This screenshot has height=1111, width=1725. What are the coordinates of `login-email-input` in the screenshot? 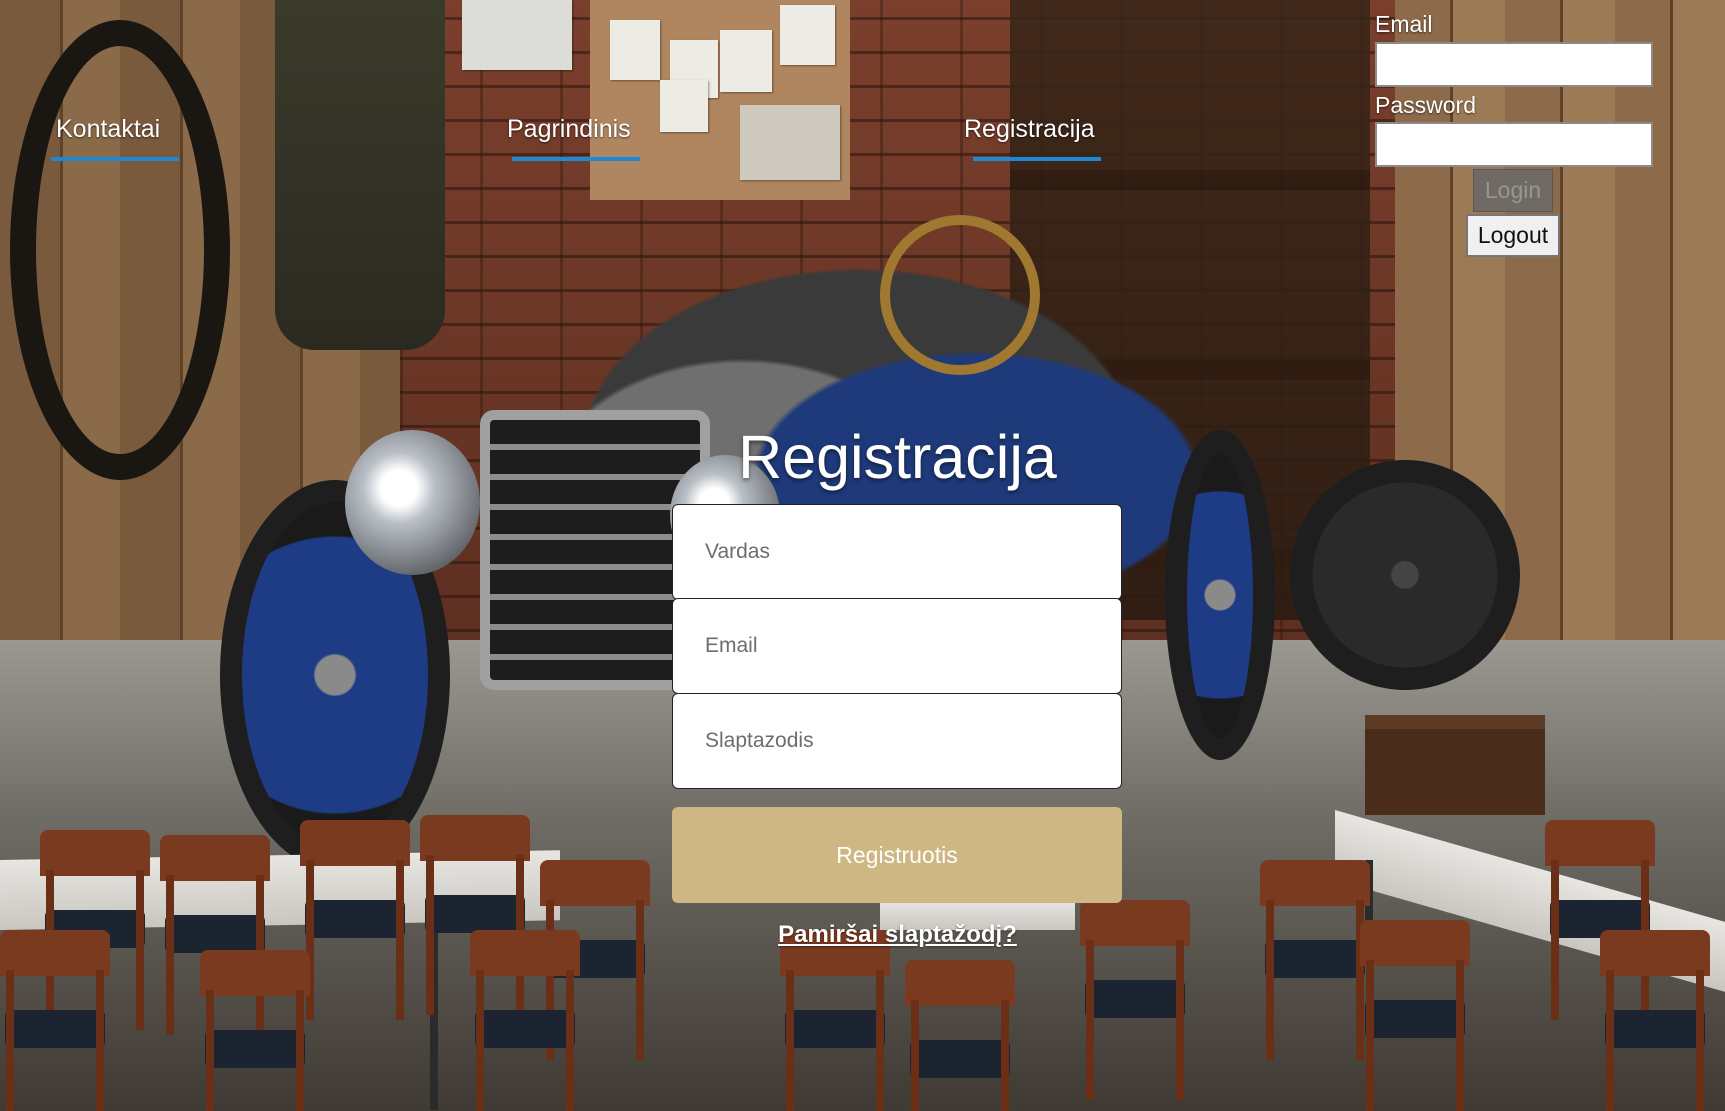 It's located at (1514, 64).